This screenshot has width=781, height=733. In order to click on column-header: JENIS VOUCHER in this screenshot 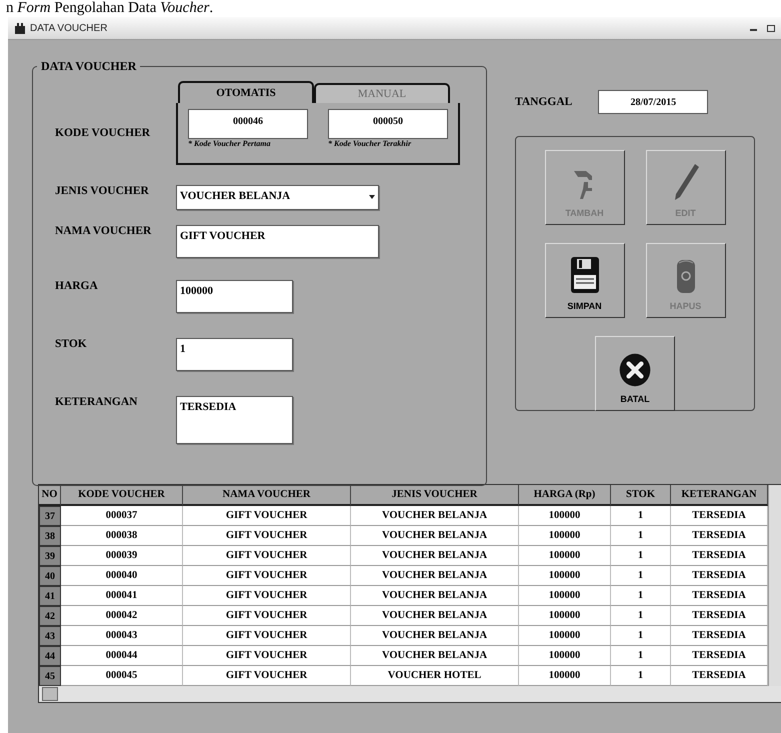, I will do `click(435, 495)`.